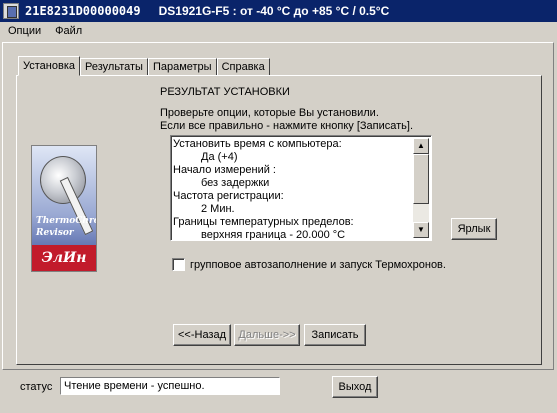 The height and width of the screenshot is (413, 557). What do you see at coordinates (355, 387) in the screenshot?
I see `exit-button: Выход` at bounding box center [355, 387].